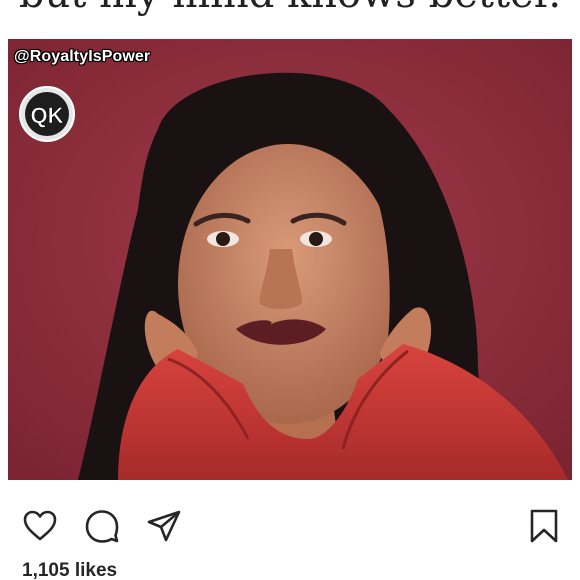 The image size is (580, 580). I want to click on bookmark-icon, so click(544, 526).